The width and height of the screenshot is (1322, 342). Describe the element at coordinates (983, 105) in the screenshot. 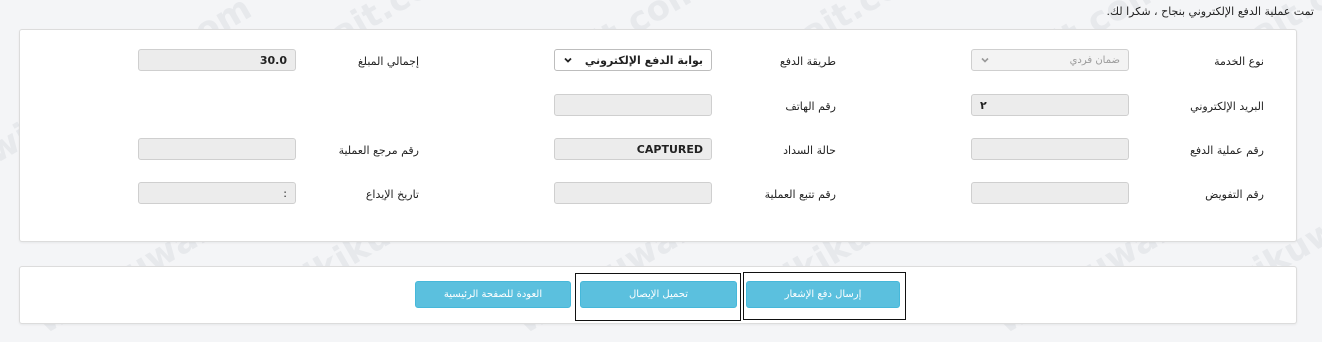

I see `email-value: ٢` at that location.